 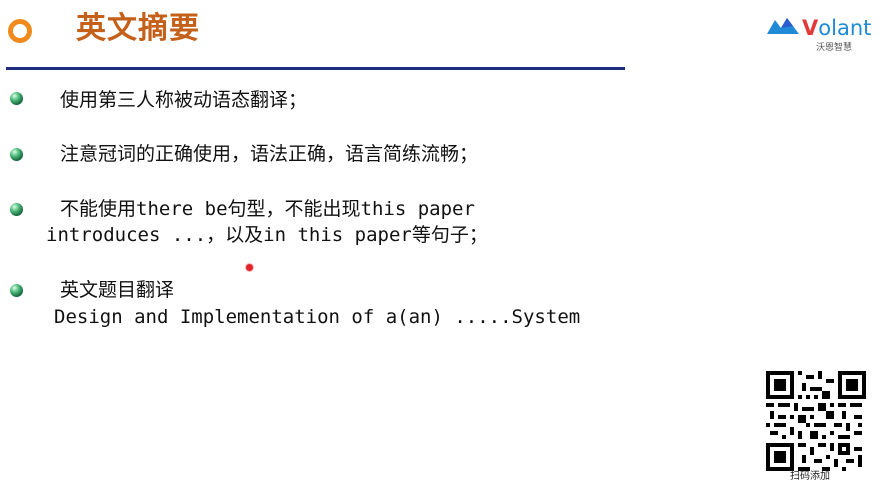 I want to click on bullet-text-continuation: introduces ...，以及in this paper等句子；, so click(x=267, y=235).